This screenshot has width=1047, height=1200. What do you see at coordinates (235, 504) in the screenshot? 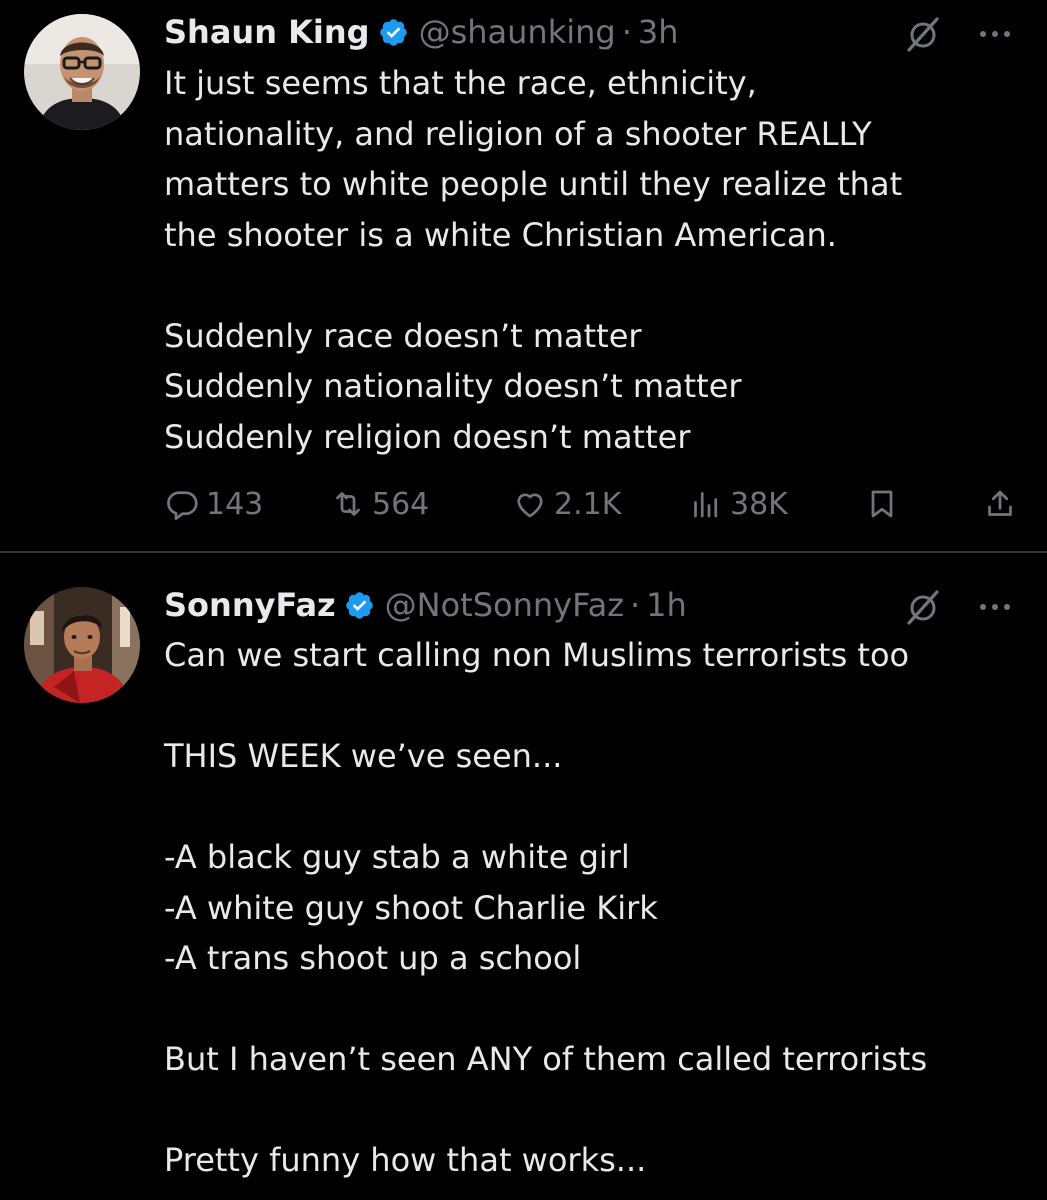
I see `reply-count: 143` at bounding box center [235, 504].